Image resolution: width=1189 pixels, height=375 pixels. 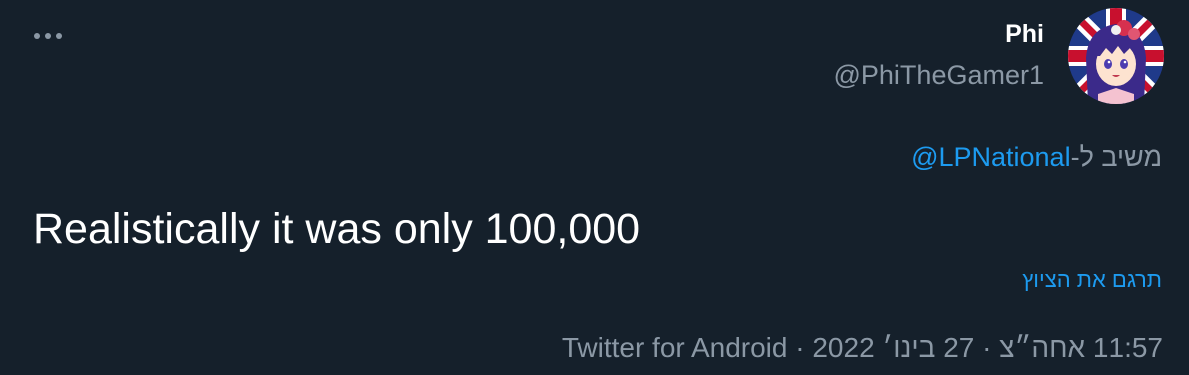 What do you see at coordinates (1092, 280) in the screenshot?
I see `translate-tweet-link: תרגם את הציוץ` at bounding box center [1092, 280].